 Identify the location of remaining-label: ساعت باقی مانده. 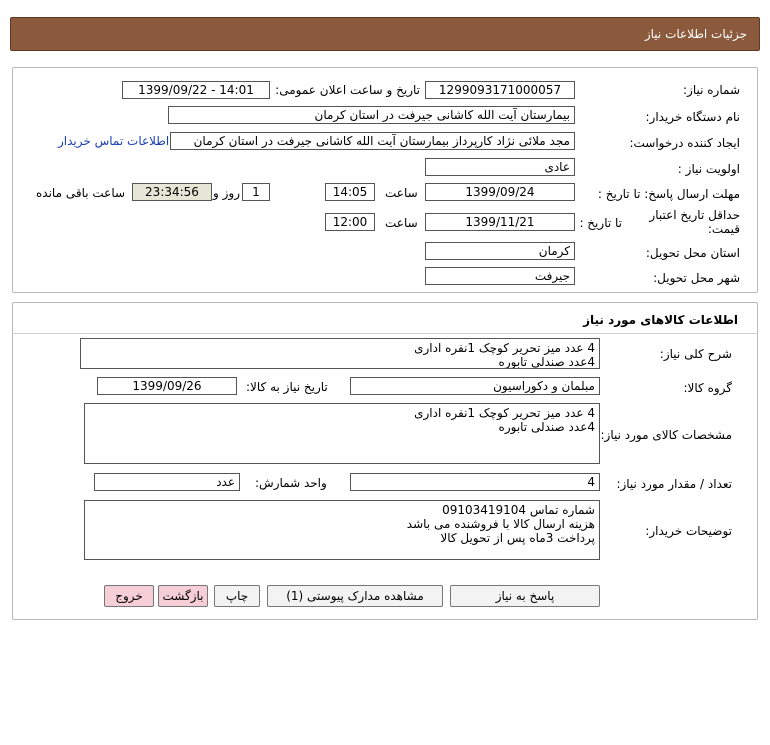
(81, 193).